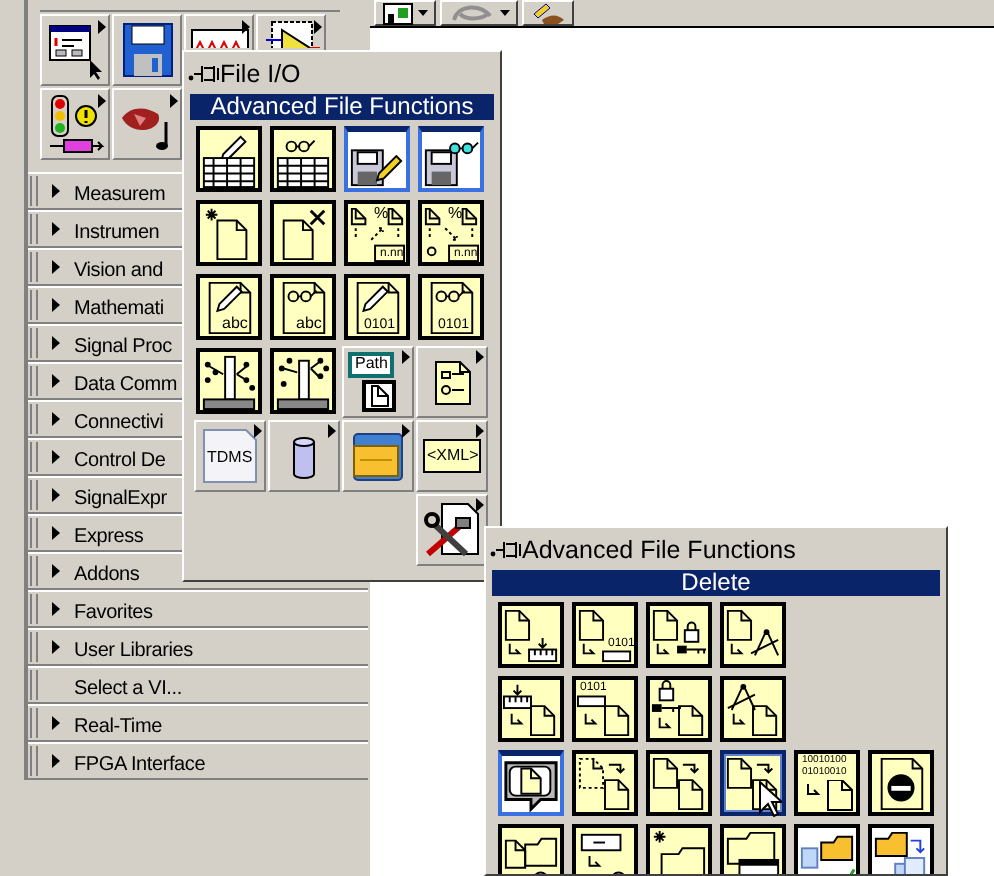 This screenshot has height=876, width=994. What do you see at coordinates (198, 609) in the screenshot?
I see `category-item: Favorites` at bounding box center [198, 609].